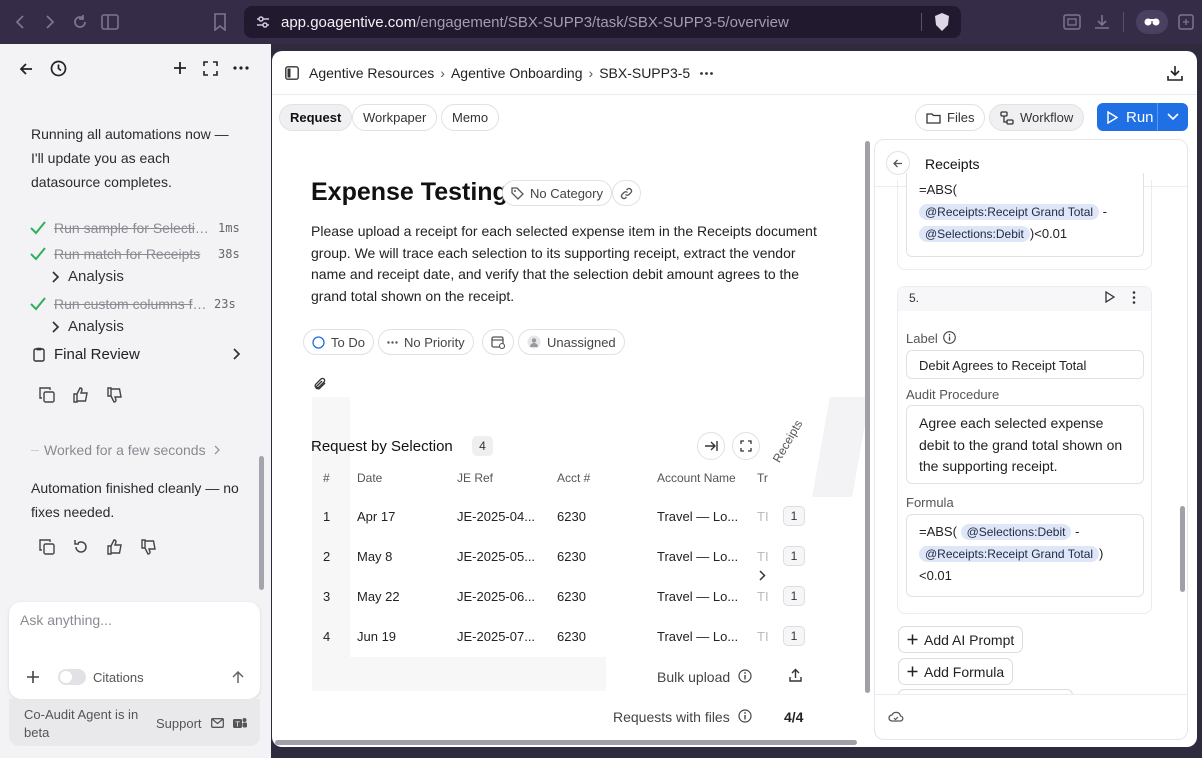  What do you see at coordinates (1009, 554) in the screenshot?
I see `field-token: @Receipts:Receipt Grand Total` at bounding box center [1009, 554].